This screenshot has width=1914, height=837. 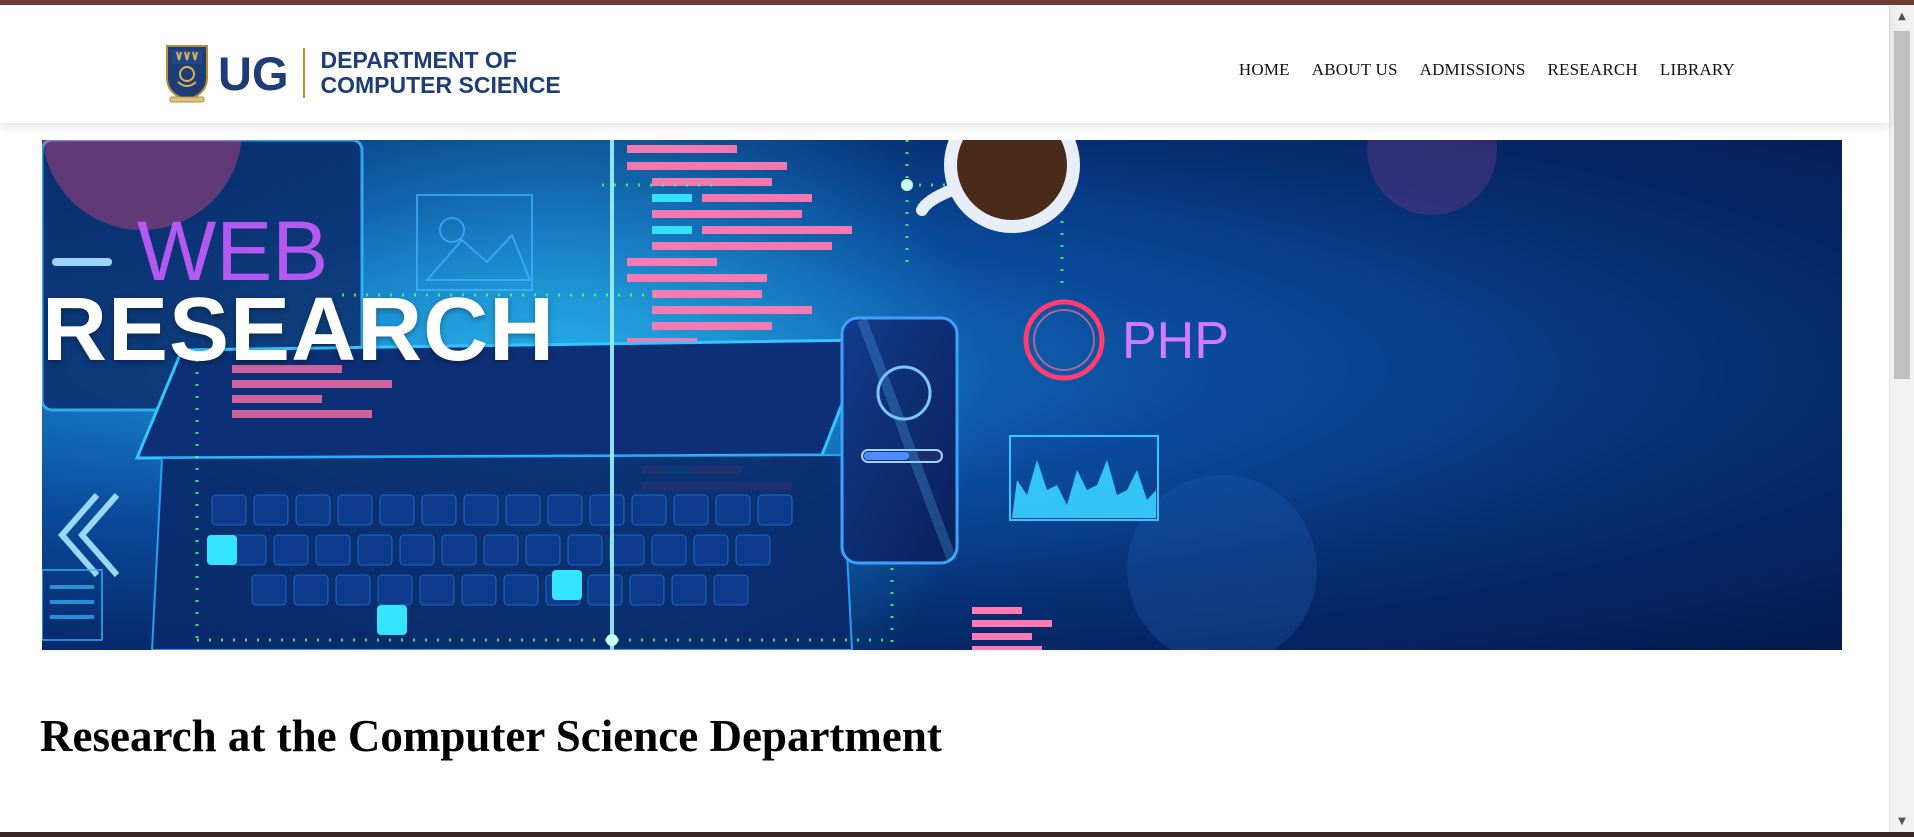 I want to click on nav-research: RESEARCH, so click(x=1593, y=70).